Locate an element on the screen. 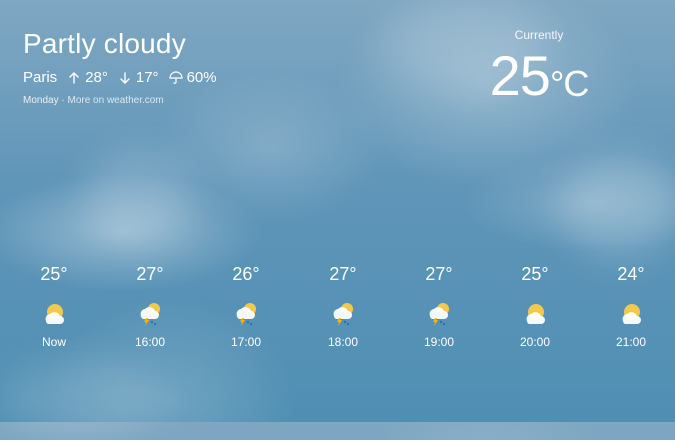 The image size is (675, 440). forecast-hour: 27° 18:00 is located at coordinates (343, 306).